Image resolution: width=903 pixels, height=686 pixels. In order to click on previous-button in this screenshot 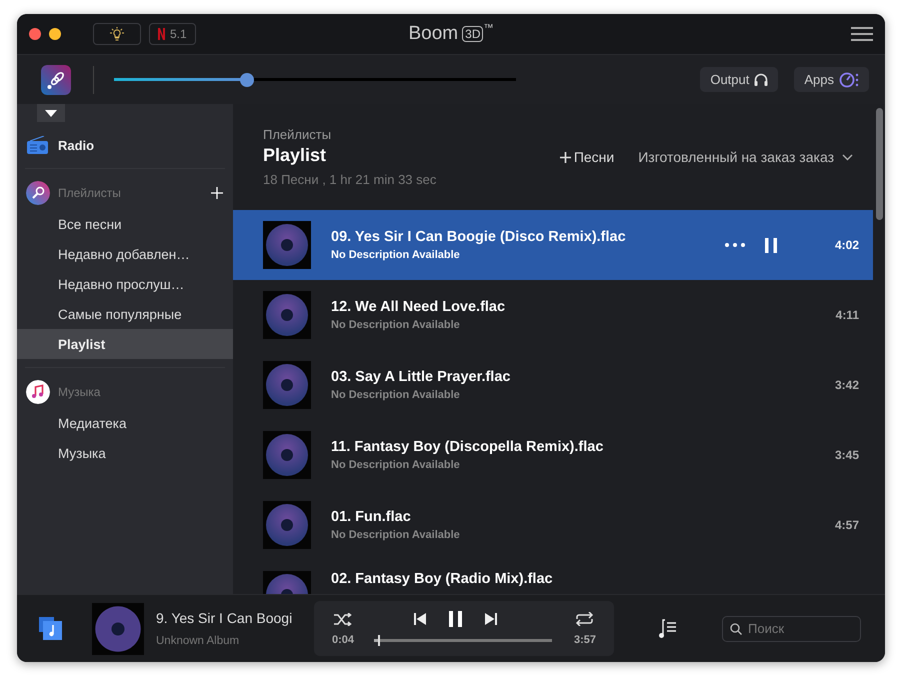, I will do `click(420, 619)`.